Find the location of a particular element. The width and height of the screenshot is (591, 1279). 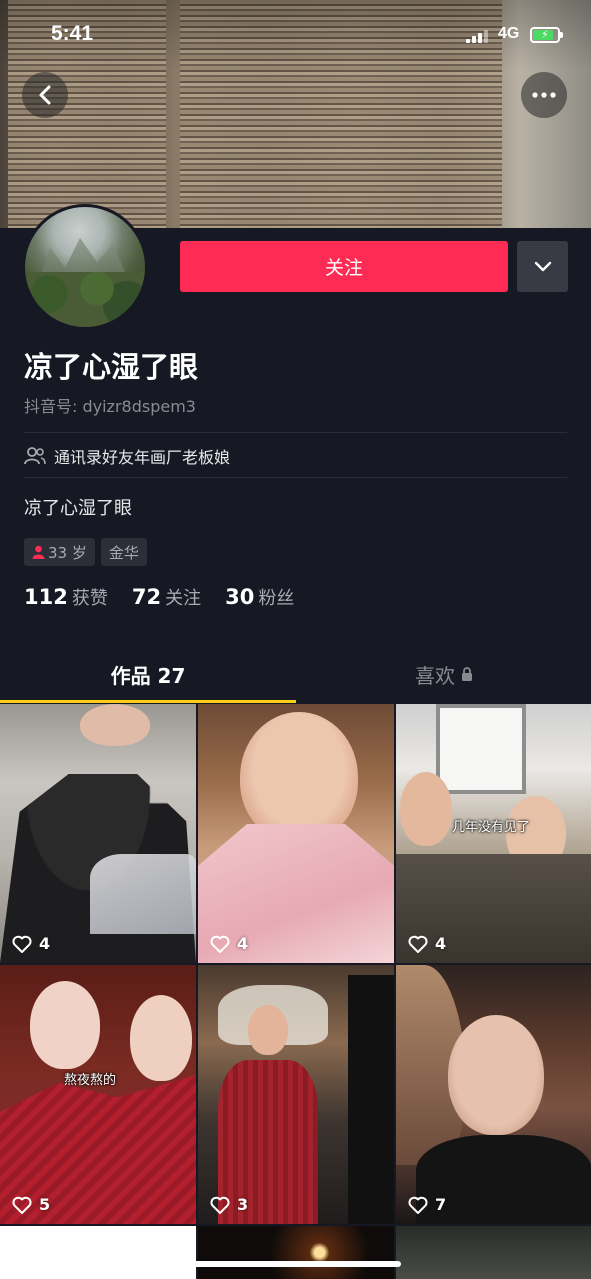

stat-label: 粉丝 is located at coordinates (276, 598).